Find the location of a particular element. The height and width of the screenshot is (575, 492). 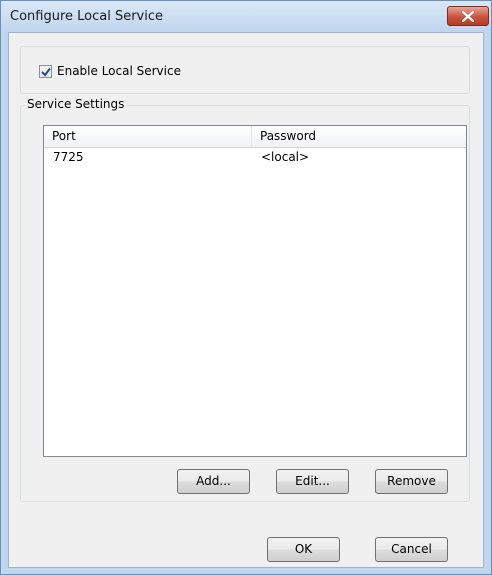

password-cell: <local> is located at coordinates (285, 157).